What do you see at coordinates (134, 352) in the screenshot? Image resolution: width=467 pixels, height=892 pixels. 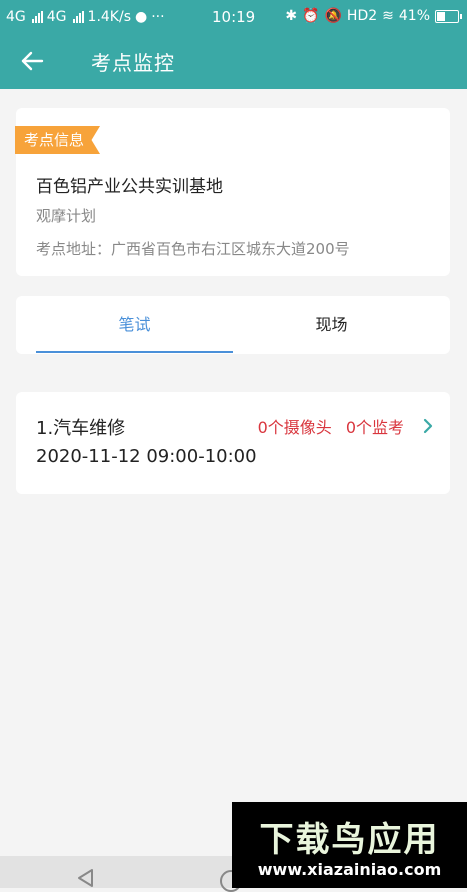 I see `active-tab-indicator` at bounding box center [134, 352].